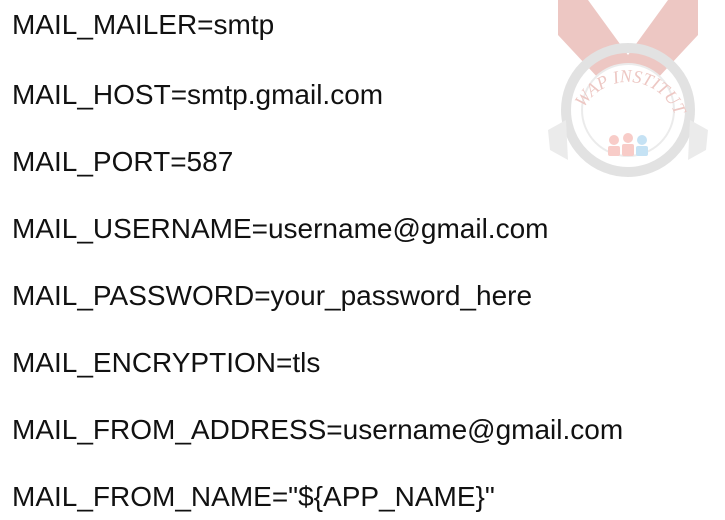  I want to click on logo-crest, so click(628, 55).